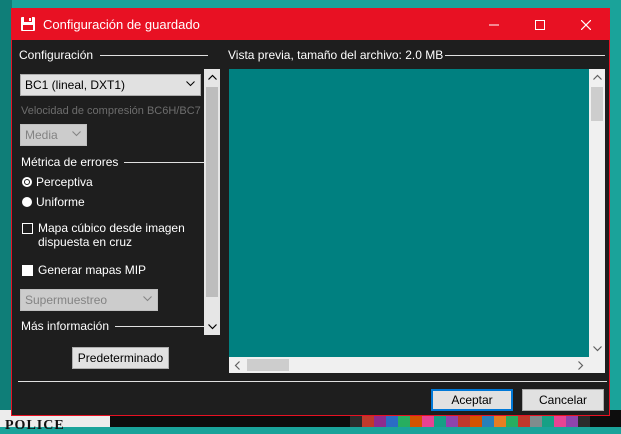 The height and width of the screenshot is (434, 621). I want to click on compression-speed-label: Velocidad de compresión BC6H/BC7, so click(111, 111).